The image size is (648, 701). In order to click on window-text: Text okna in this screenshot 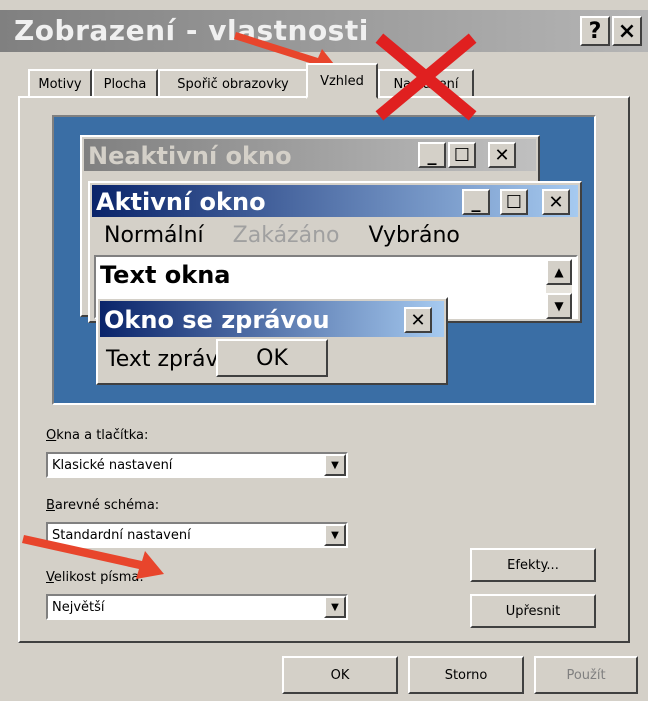, I will do `click(165, 275)`.